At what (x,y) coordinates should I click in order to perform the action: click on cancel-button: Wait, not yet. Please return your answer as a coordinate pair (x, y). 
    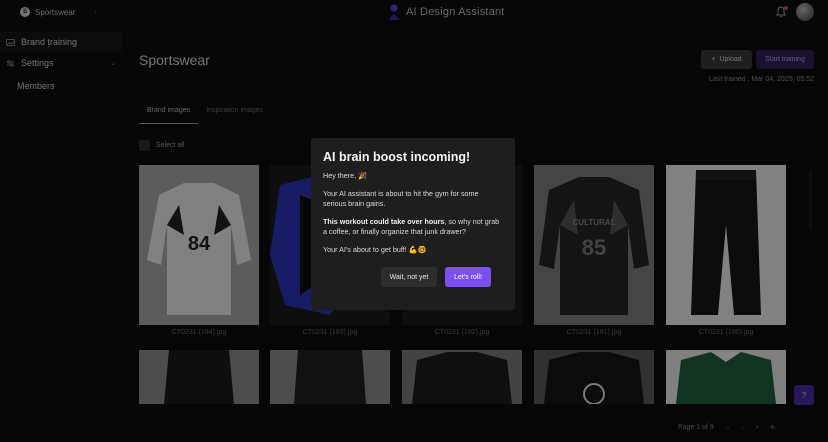
    Looking at the image, I should click on (409, 277).